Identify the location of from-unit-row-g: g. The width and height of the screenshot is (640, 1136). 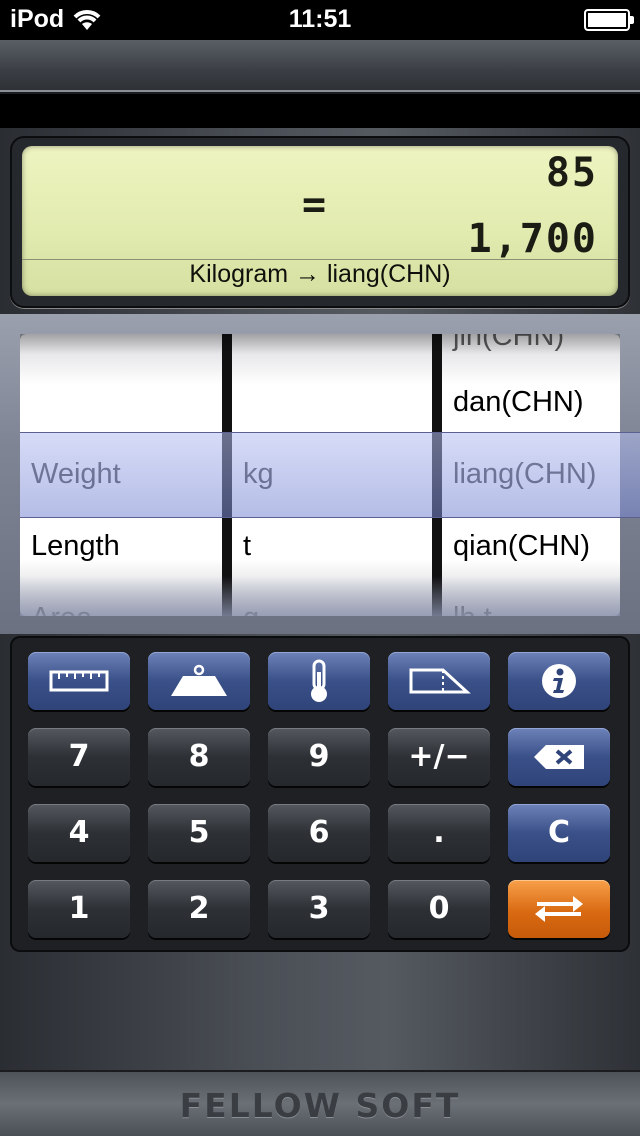
(332, 599).